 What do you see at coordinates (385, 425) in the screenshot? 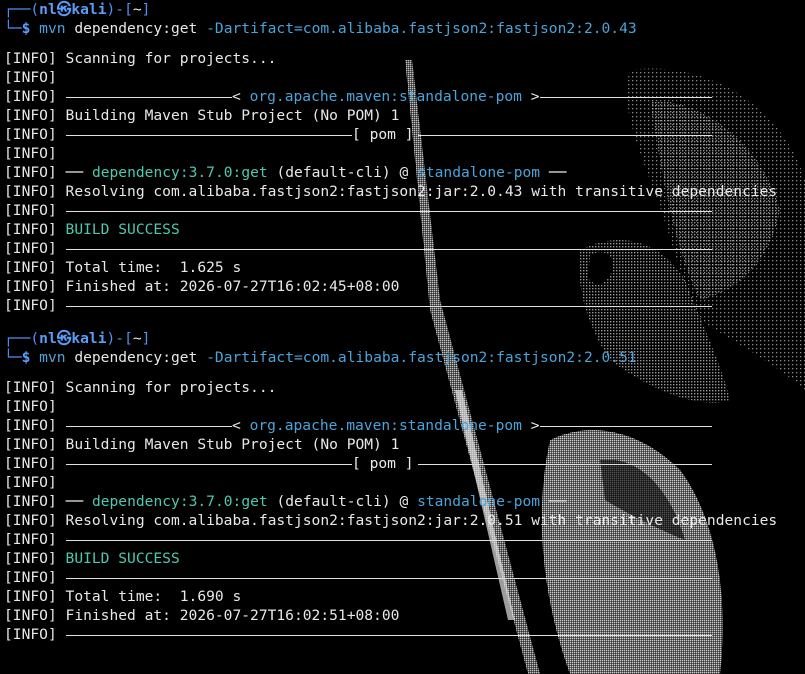
I see `banner-text: org.apache.maven:standalone-pom` at bounding box center [385, 425].